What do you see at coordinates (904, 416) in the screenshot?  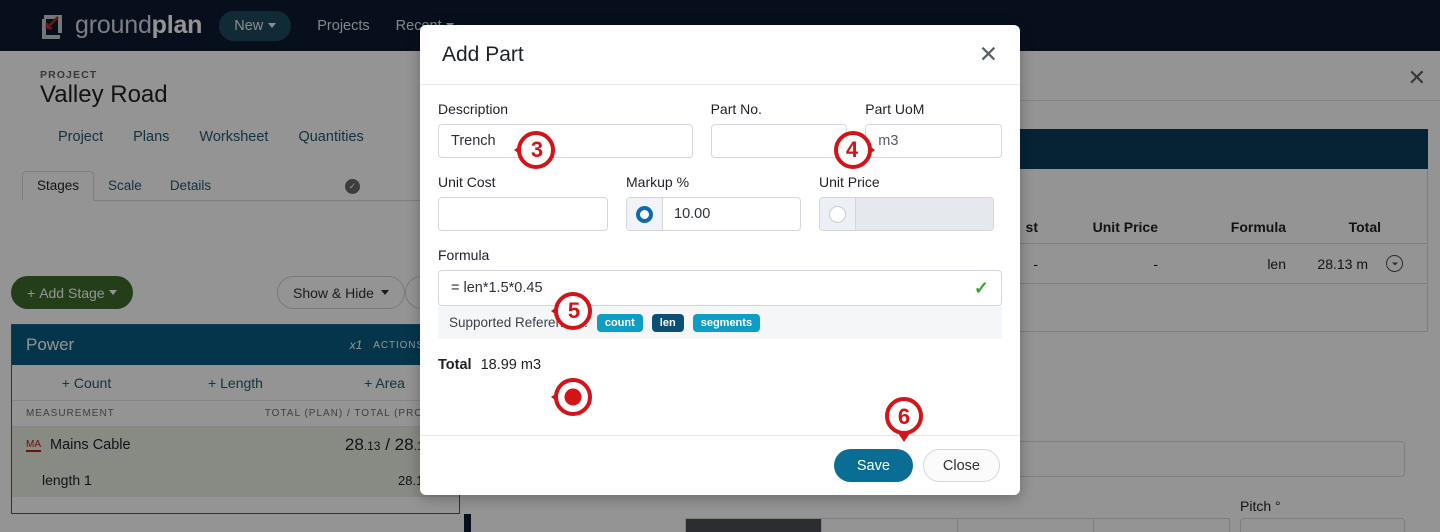 I see `annotation-label-6: 6` at bounding box center [904, 416].